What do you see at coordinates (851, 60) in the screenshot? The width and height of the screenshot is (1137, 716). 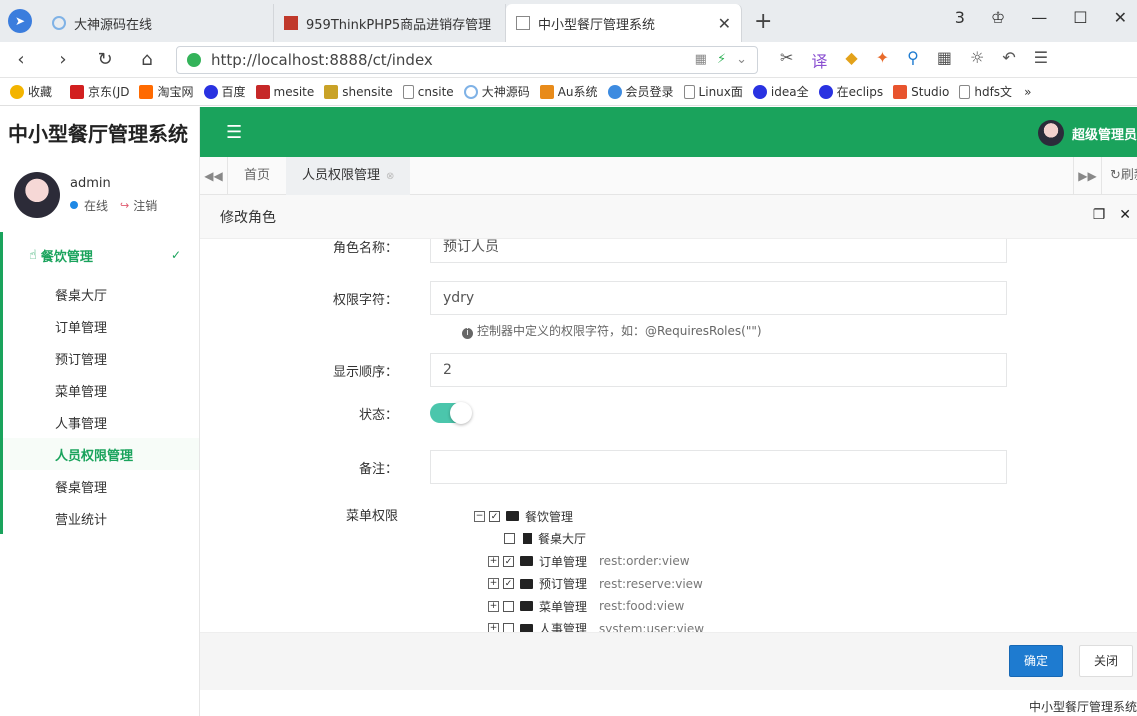 I see `shield-icon: ◆` at bounding box center [851, 60].